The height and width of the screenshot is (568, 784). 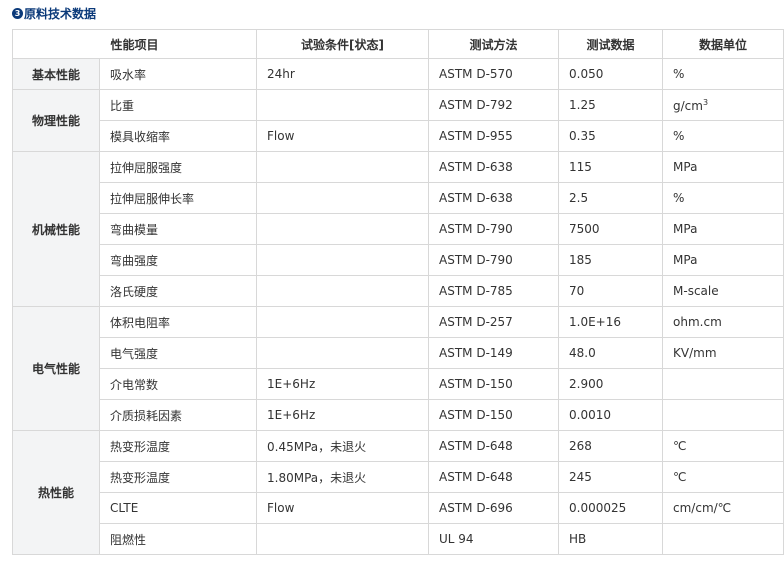 What do you see at coordinates (611, 508) in the screenshot?
I see `value-cell: 0.000025` at bounding box center [611, 508].